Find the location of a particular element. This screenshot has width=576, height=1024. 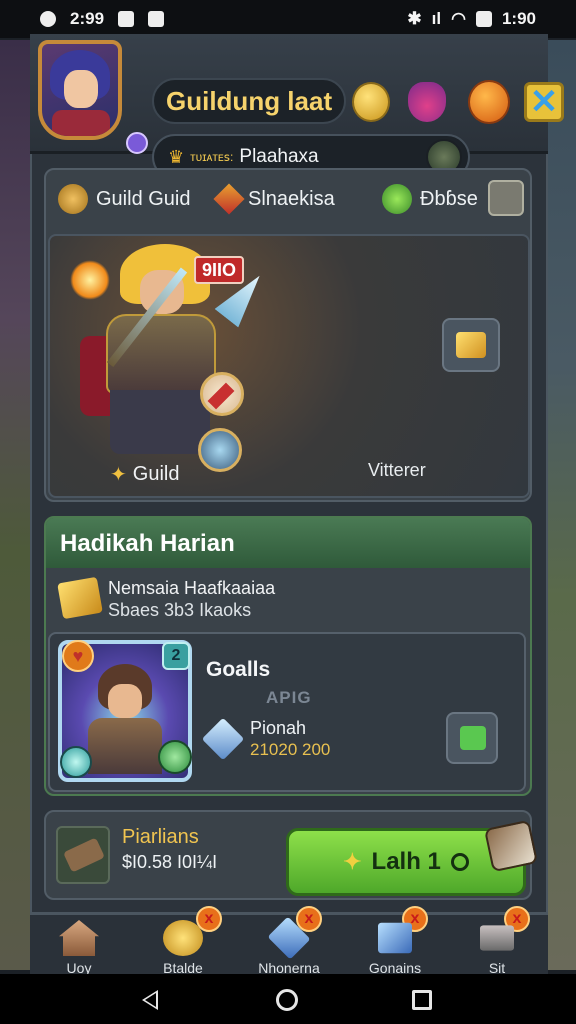

tab-label: Guild Guid is located at coordinates (143, 198).